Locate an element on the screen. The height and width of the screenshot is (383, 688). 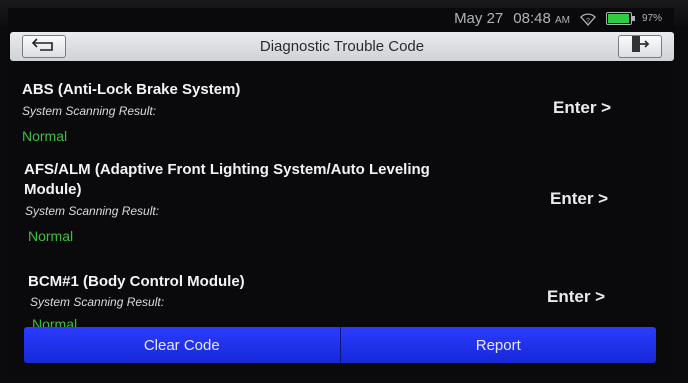
title-bar: Diagnostic Trouble Code is located at coordinates (342, 46).